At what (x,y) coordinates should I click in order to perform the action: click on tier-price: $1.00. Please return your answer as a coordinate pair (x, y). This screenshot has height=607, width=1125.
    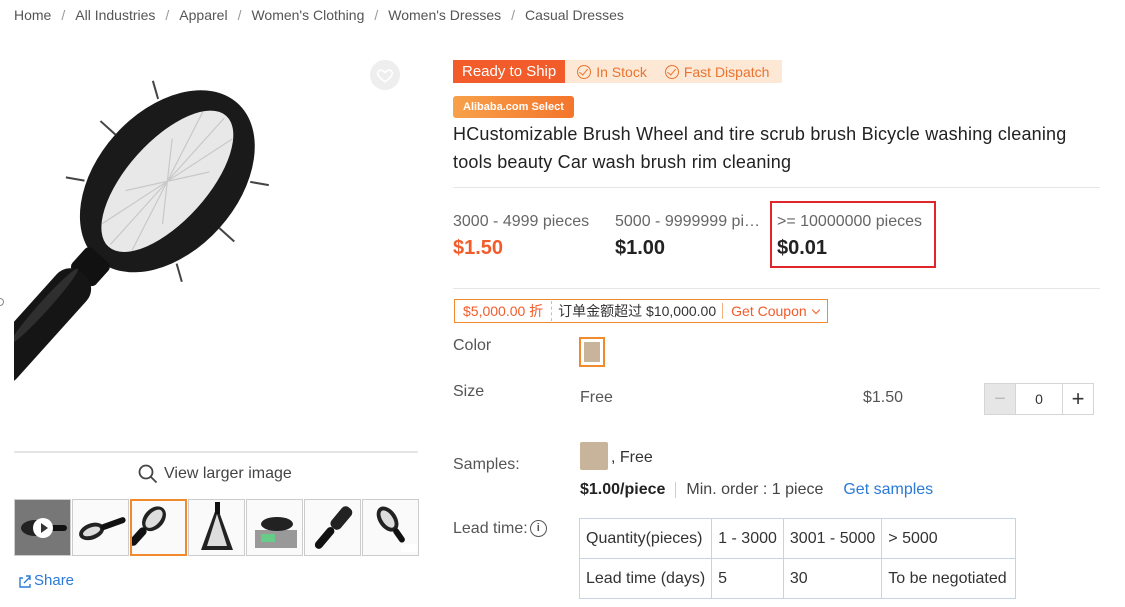
    Looking at the image, I should click on (640, 248).